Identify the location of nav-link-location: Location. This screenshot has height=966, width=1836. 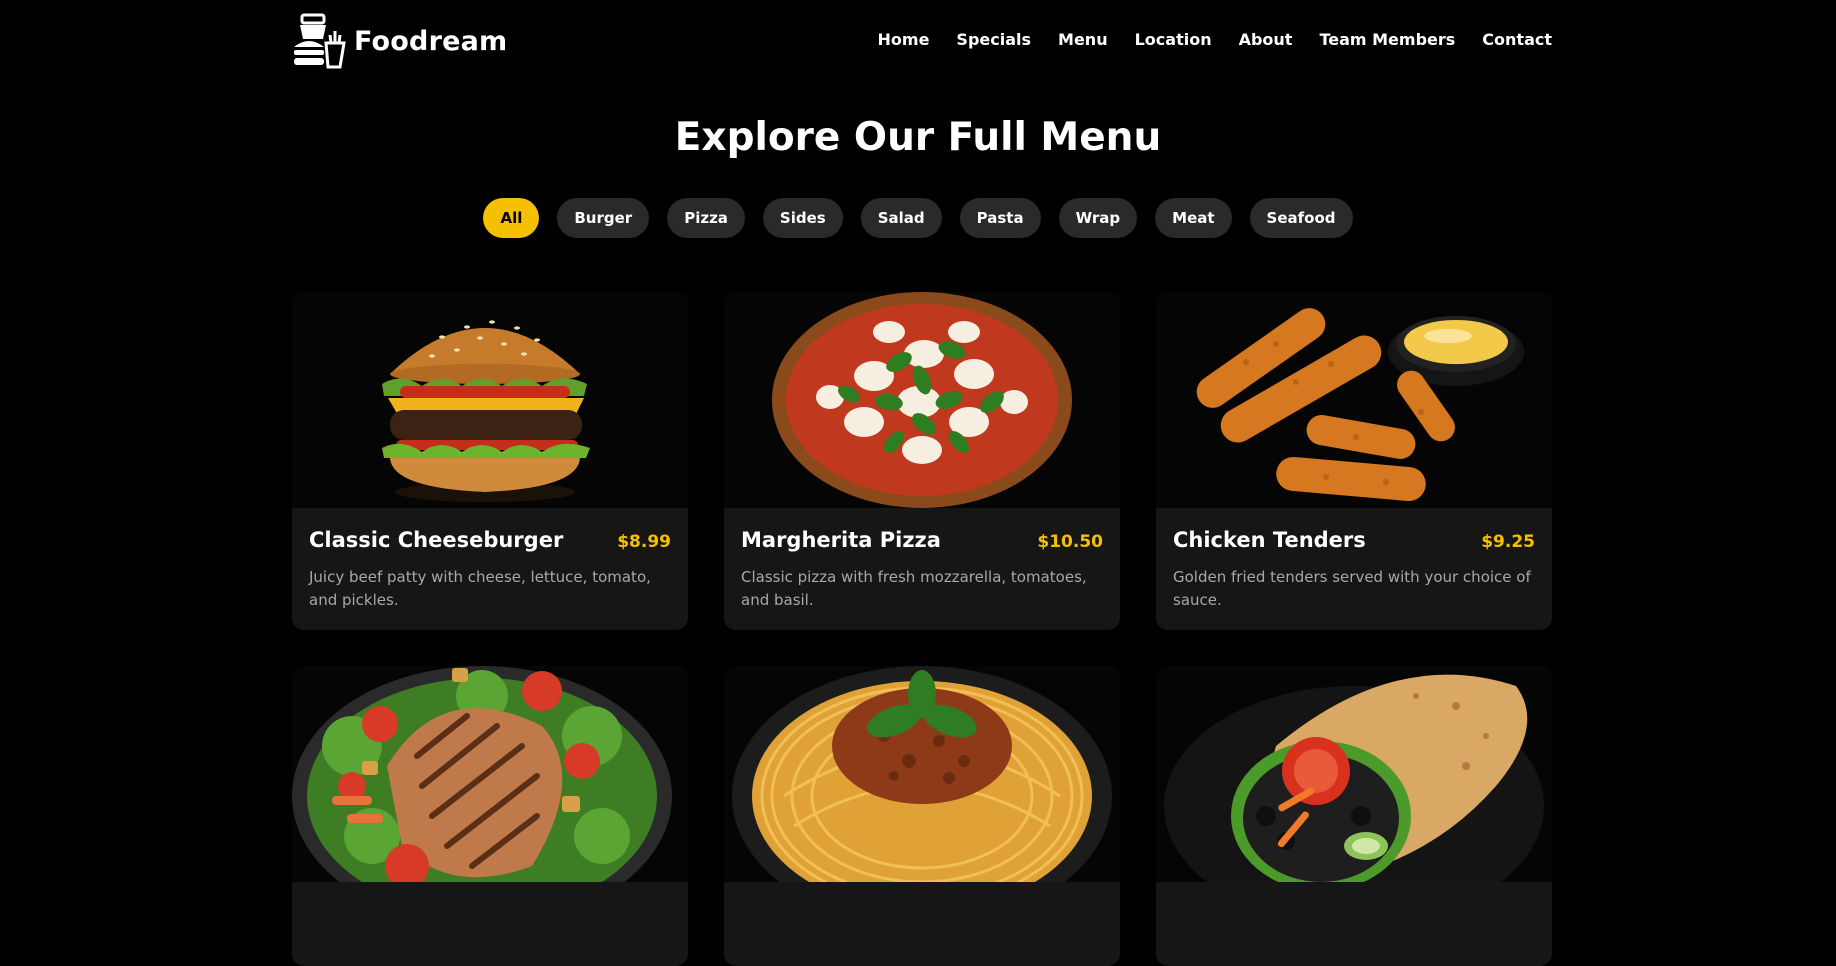
(1173, 39).